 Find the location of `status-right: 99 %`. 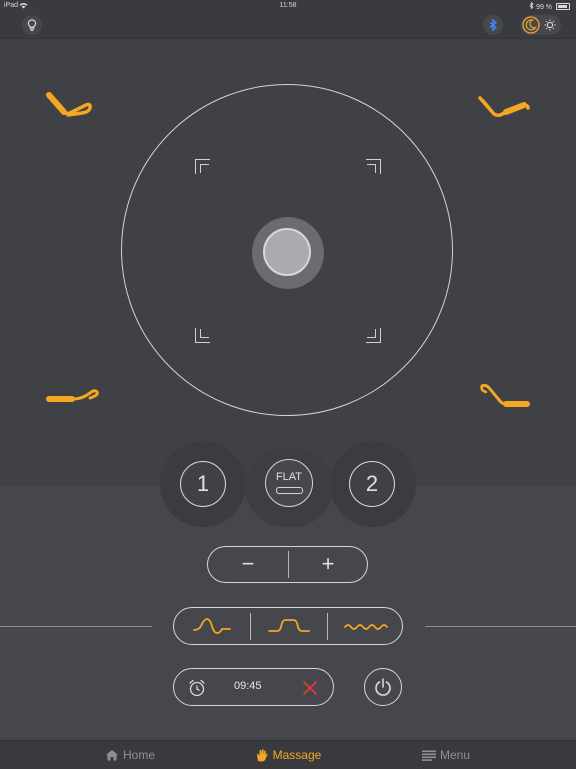

status-right: 99 % is located at coordinates (549, 6).